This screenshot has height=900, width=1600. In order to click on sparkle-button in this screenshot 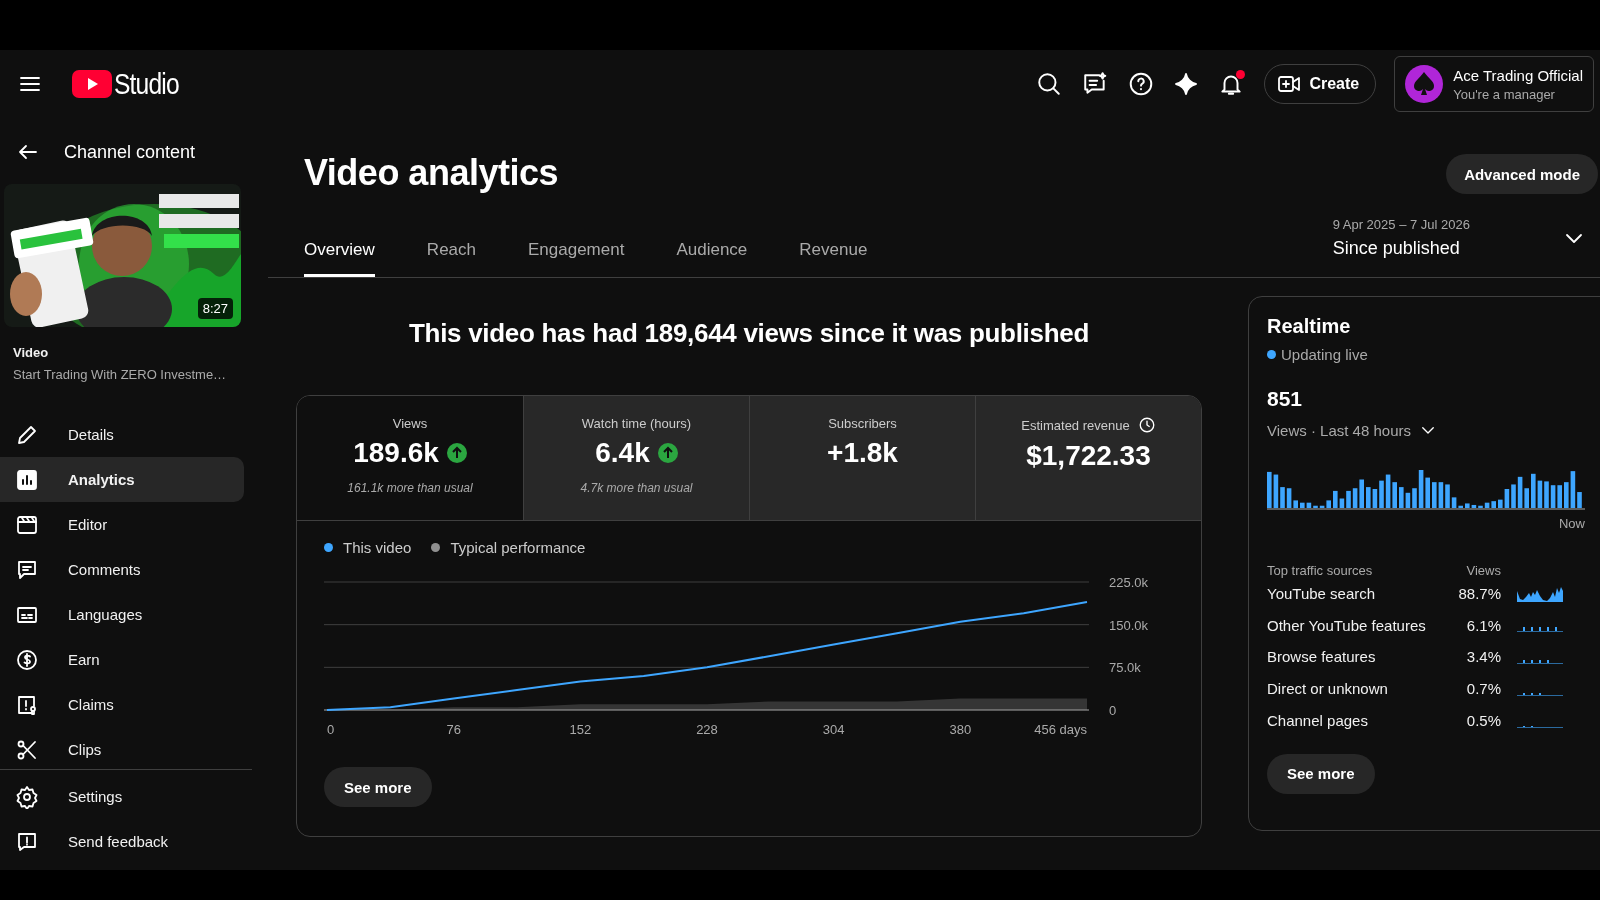, I will do `click(1186, 84)`.